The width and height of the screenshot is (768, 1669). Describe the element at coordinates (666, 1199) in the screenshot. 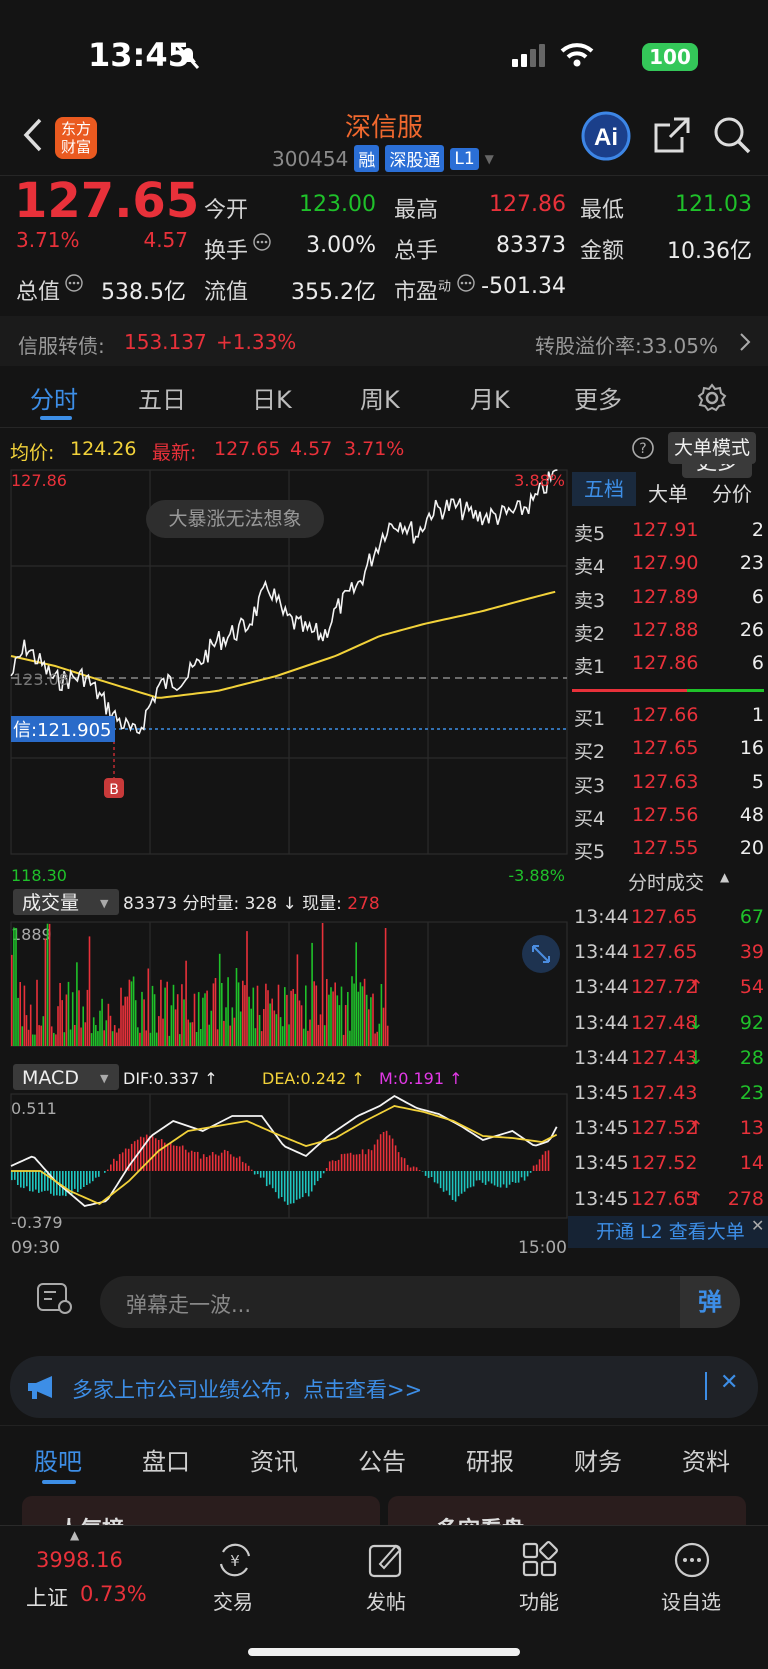

I see `tick-row: 13:45 127.65 ↑ 278` at that location.